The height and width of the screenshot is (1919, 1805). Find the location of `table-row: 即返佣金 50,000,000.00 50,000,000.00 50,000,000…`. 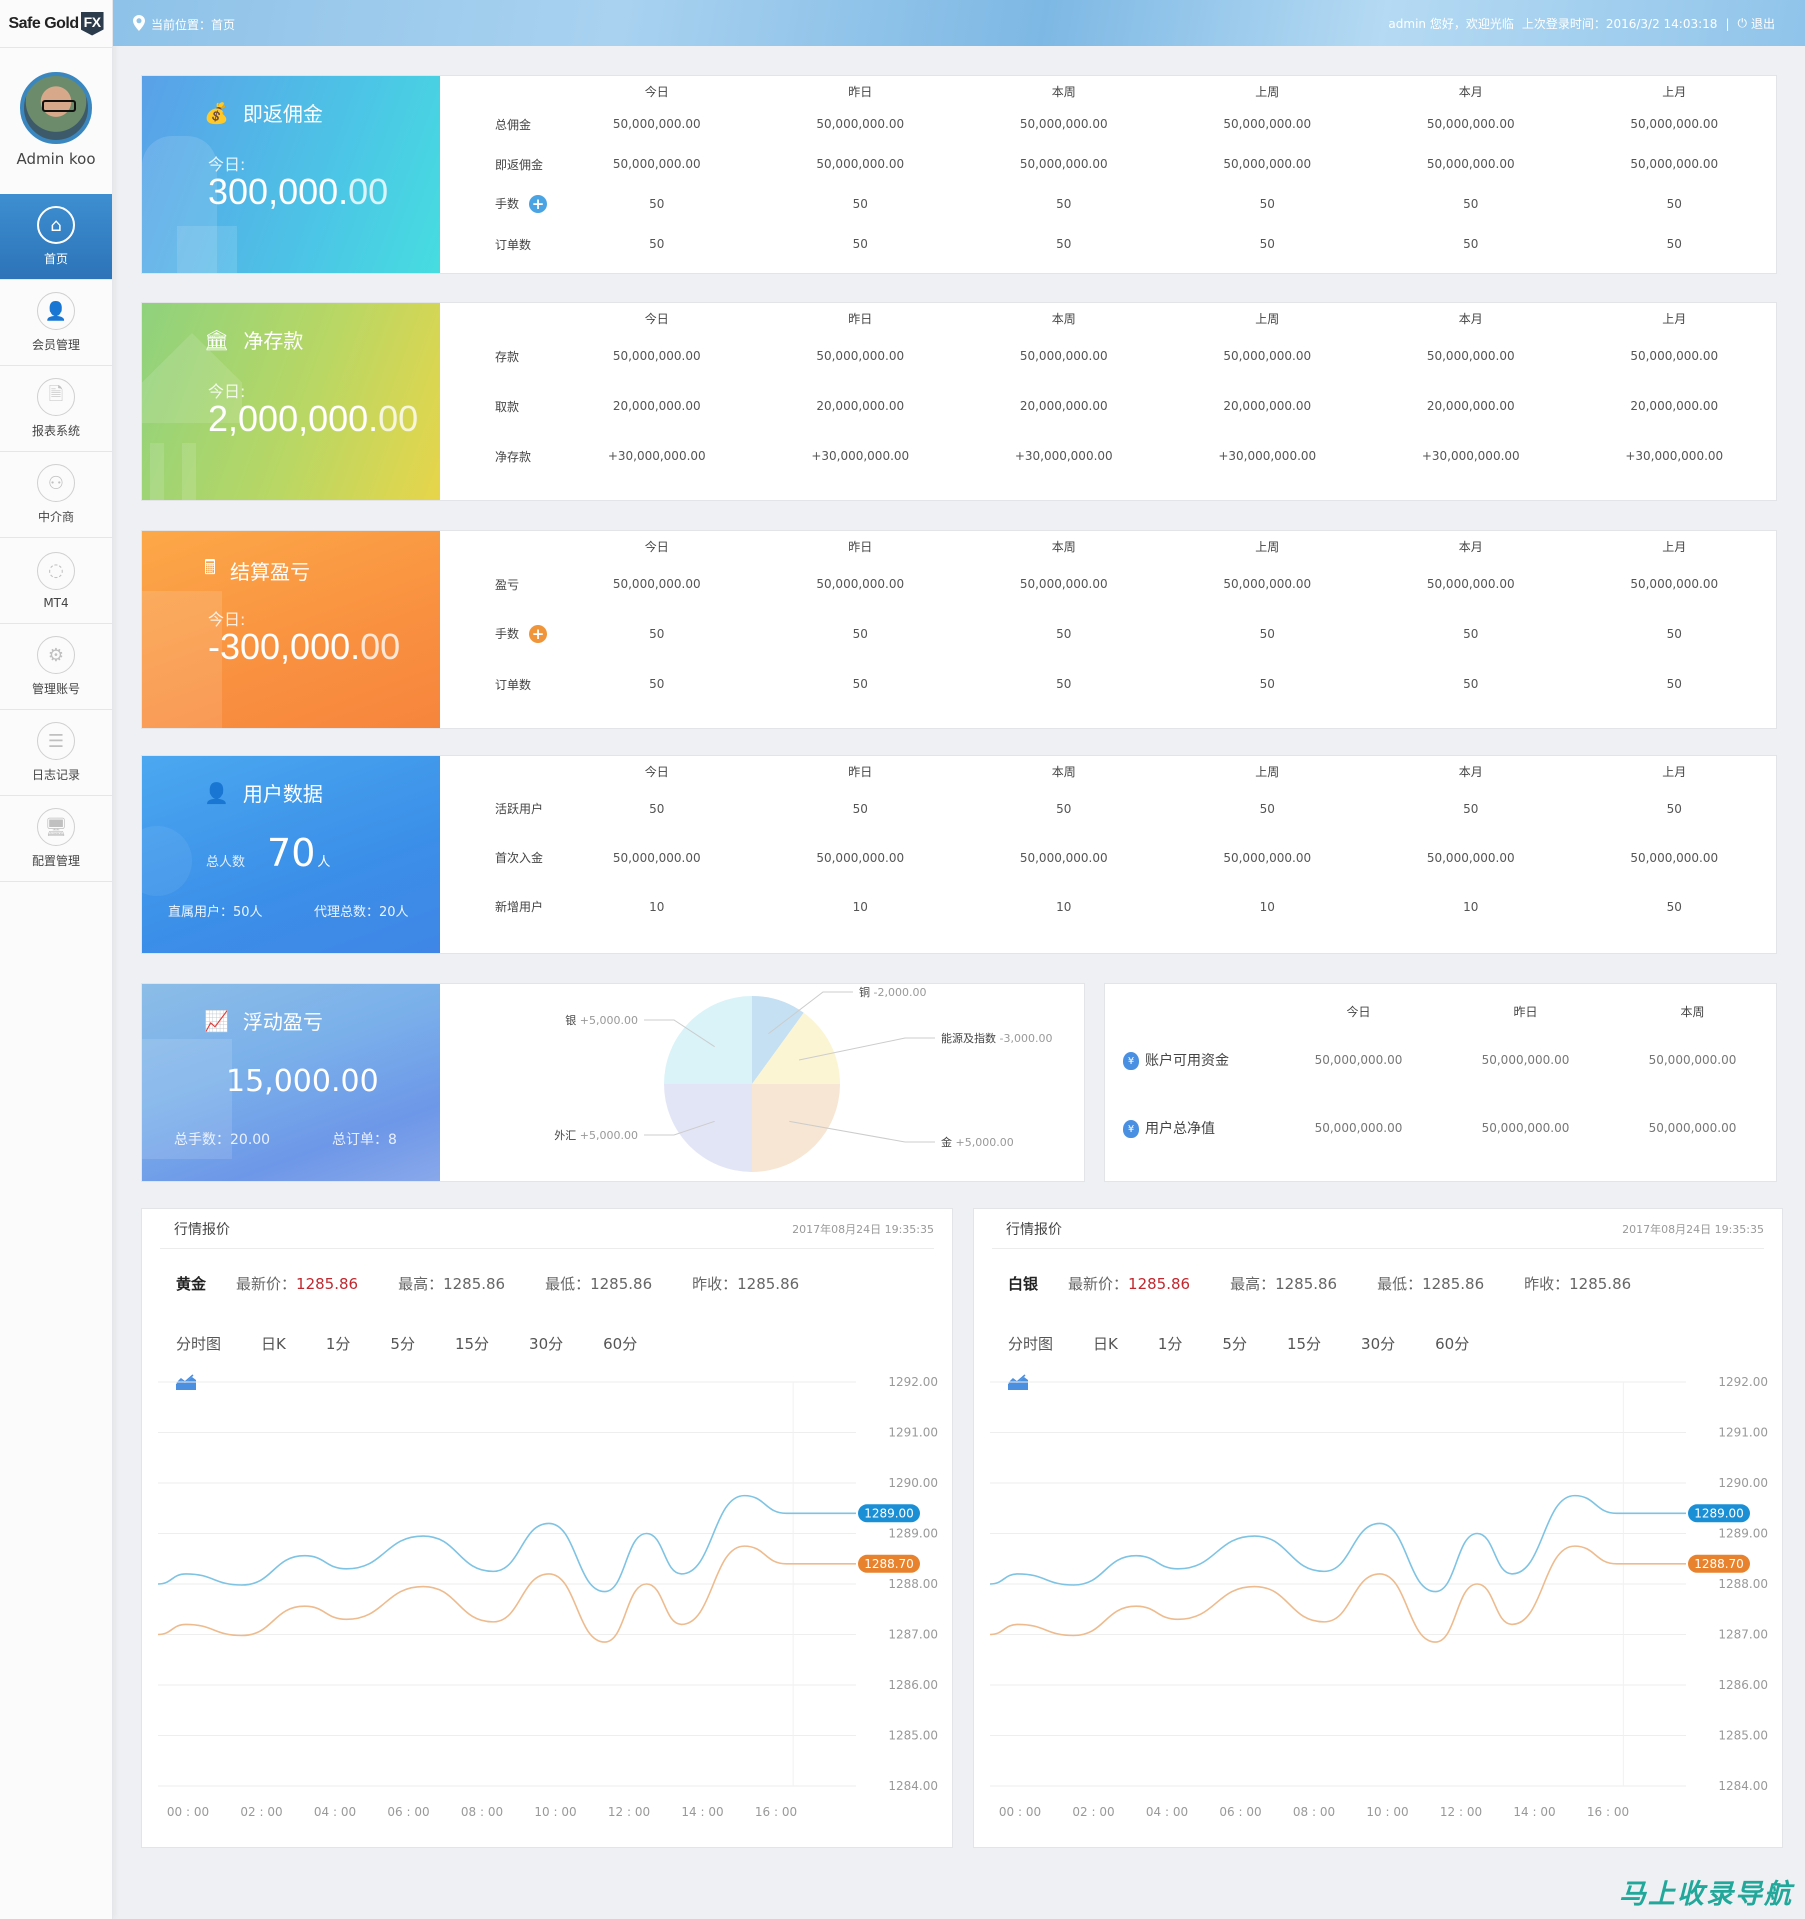

table-row: 即返佣金 50,000,000.00 50,000,000.00 50,000,000… is located at coordinates (1108, 164).